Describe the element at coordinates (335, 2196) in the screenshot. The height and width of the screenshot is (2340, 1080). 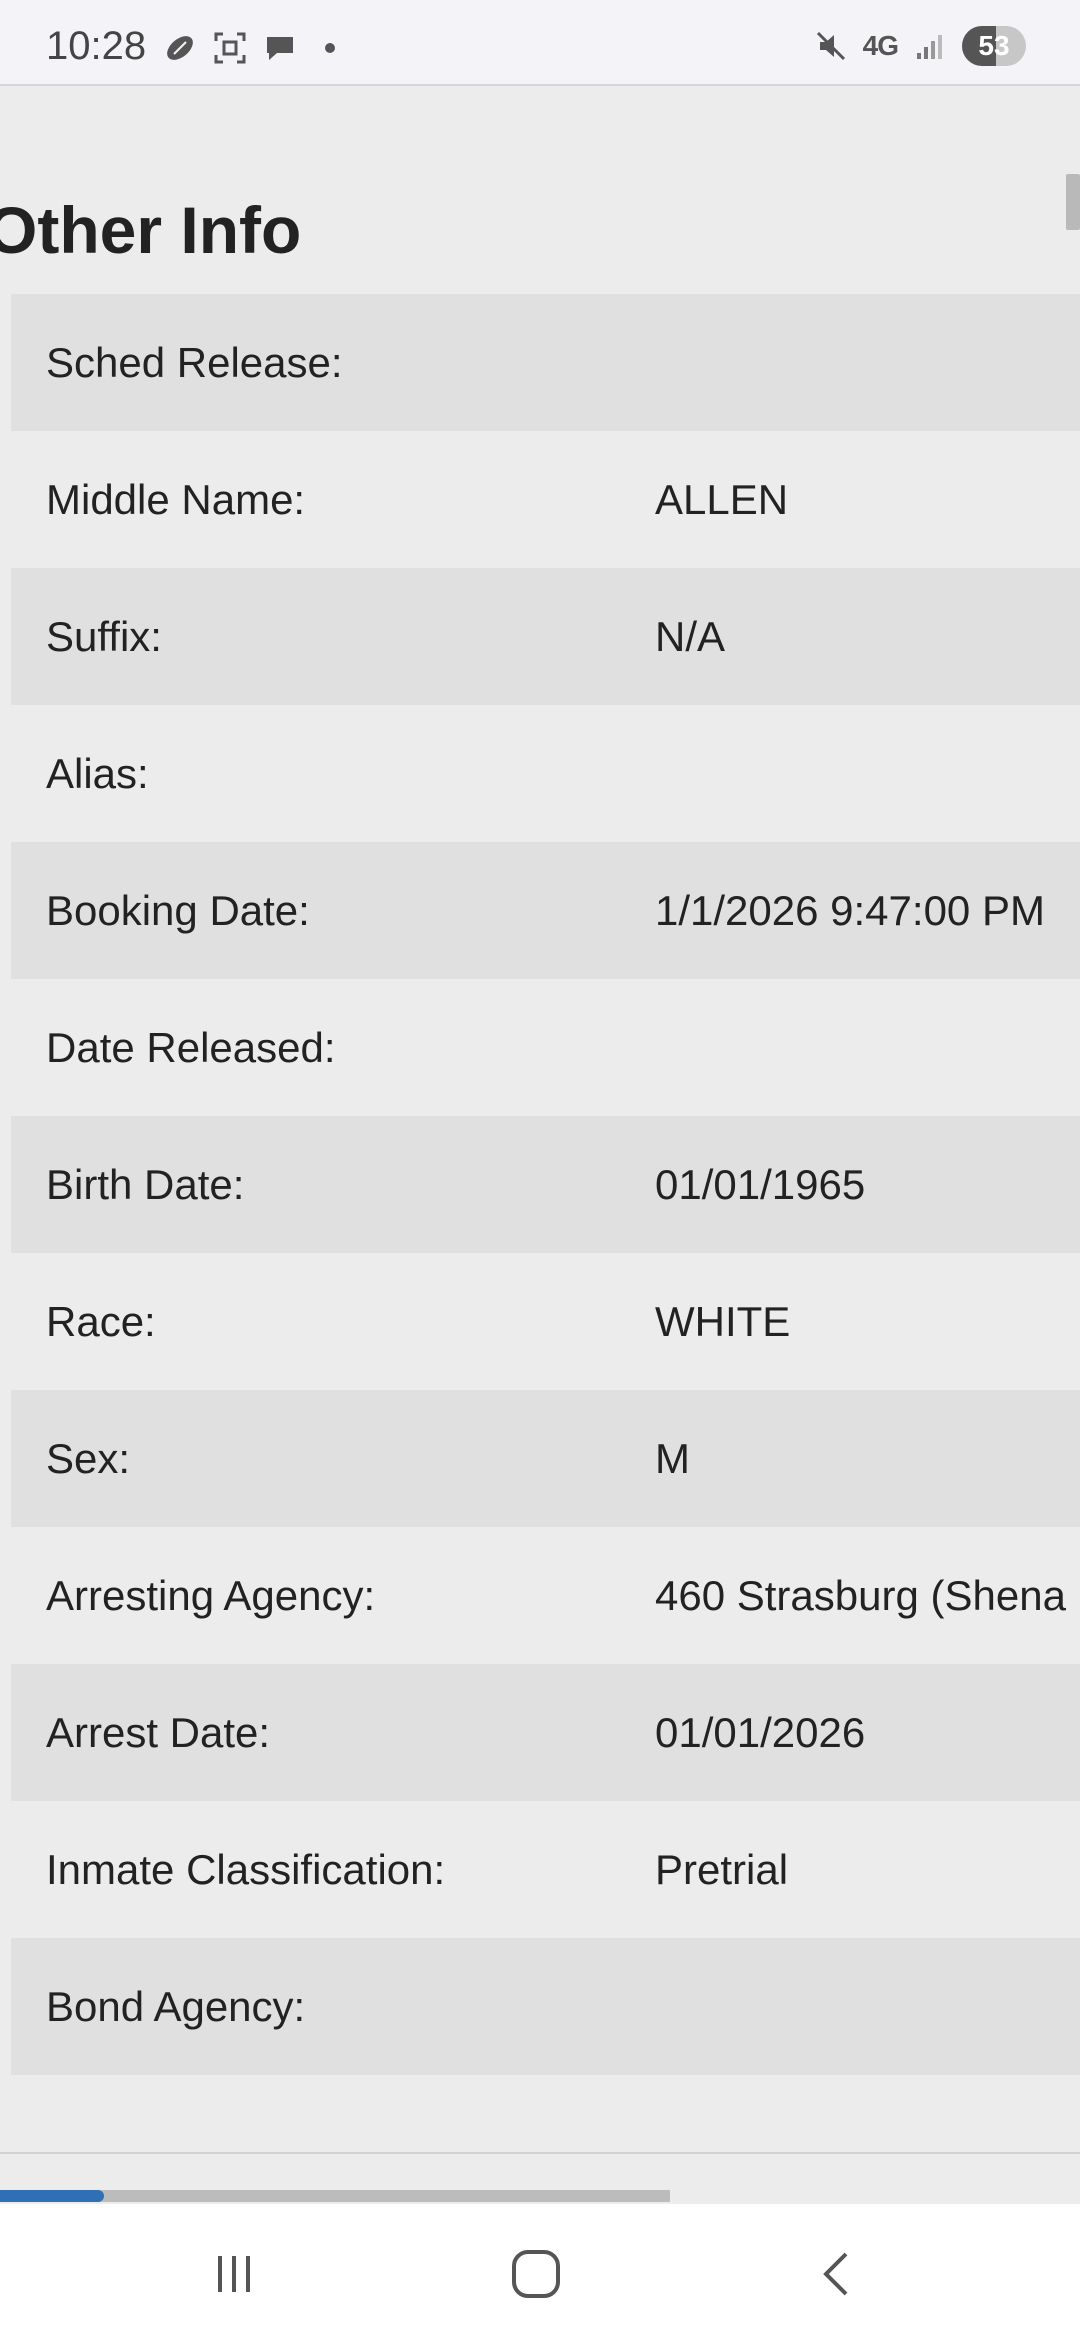
I see `horizontal-scrollbar` at that location.